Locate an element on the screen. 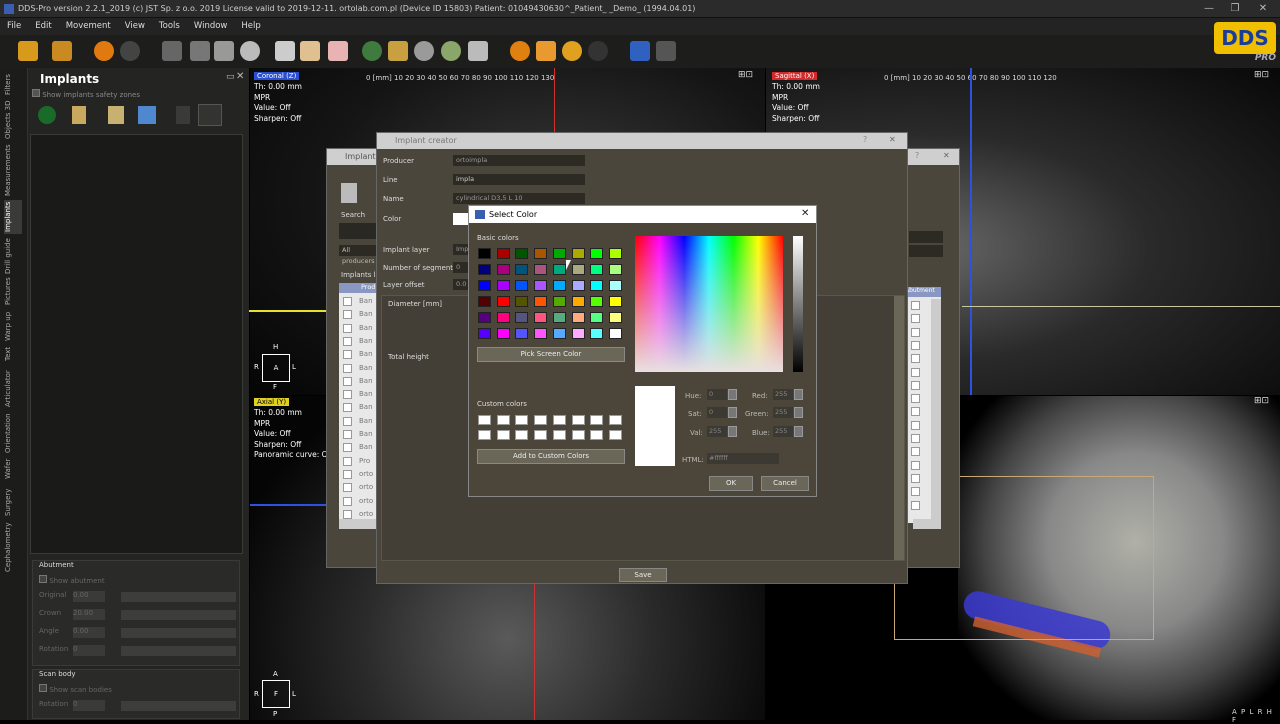  menu-file: File is located at coordinates (14, 26).